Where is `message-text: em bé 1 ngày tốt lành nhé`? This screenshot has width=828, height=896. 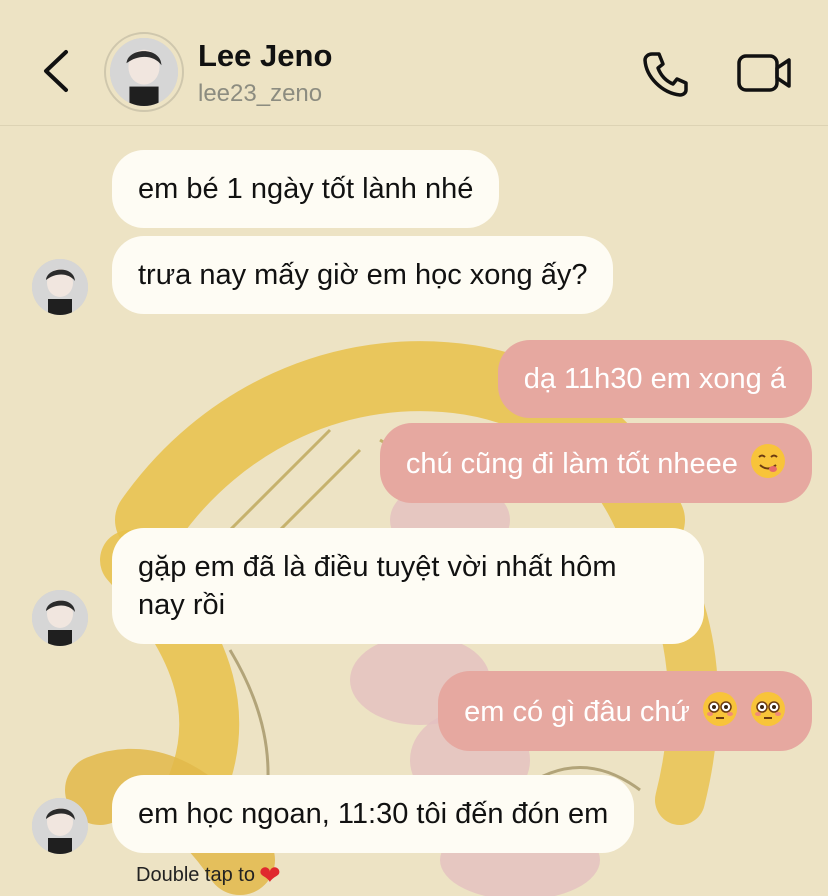
message-text: em bé 1 ngày tốt lành nhé is located at coordinates (306, 189).